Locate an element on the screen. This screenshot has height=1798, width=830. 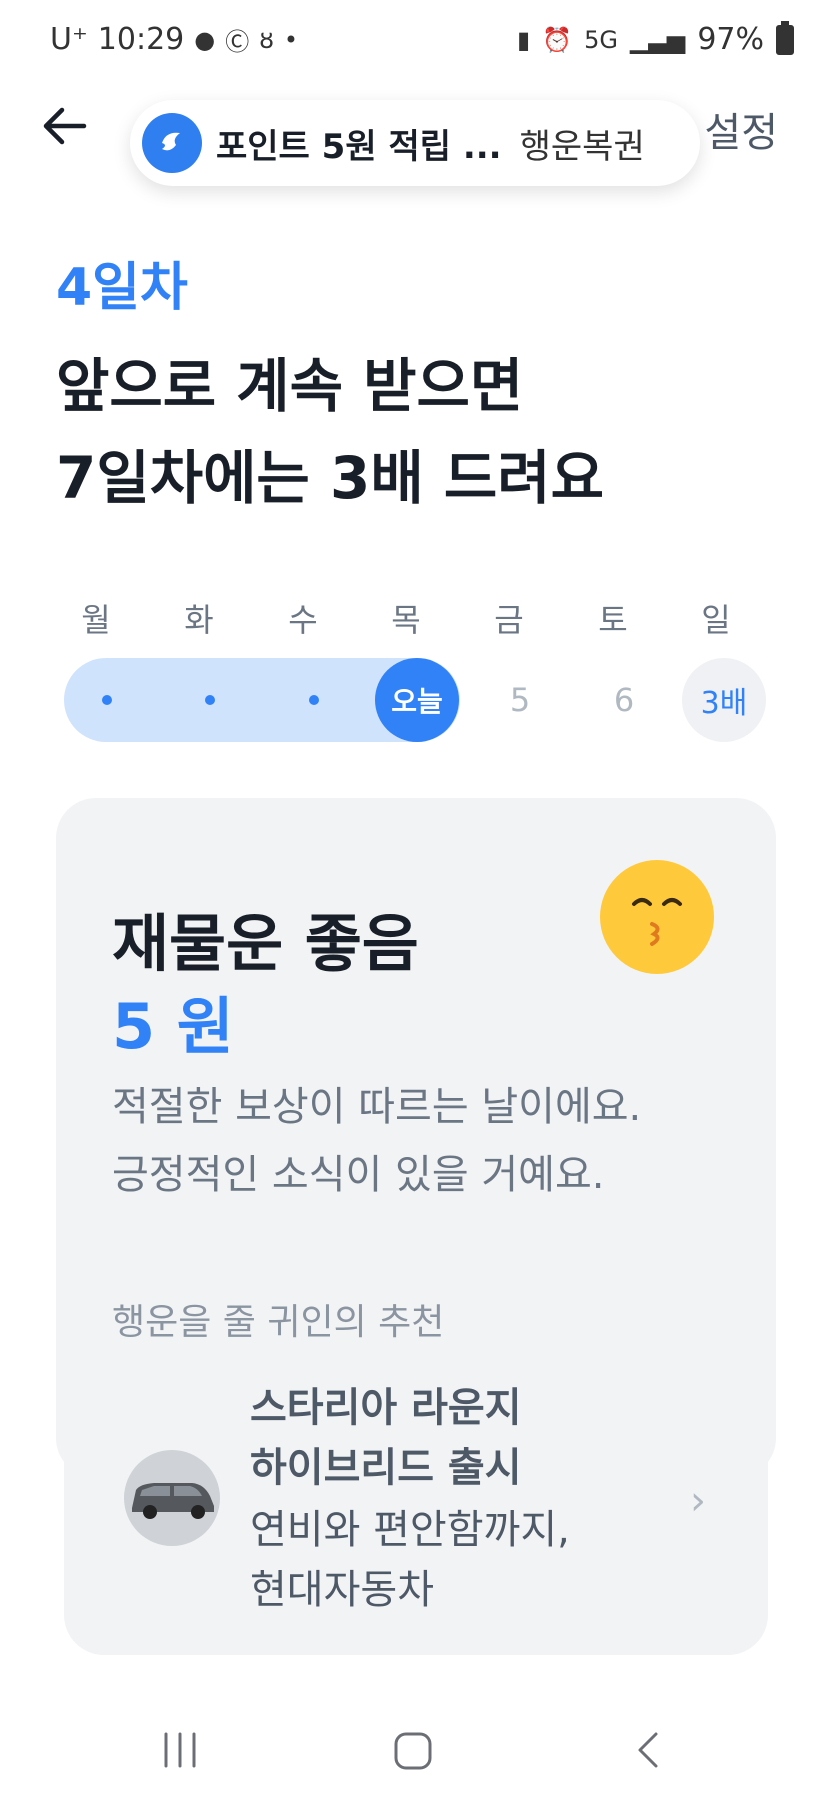
ad-title-line-2: 하이브리드 출시 is located at coordinates (386, 1468).